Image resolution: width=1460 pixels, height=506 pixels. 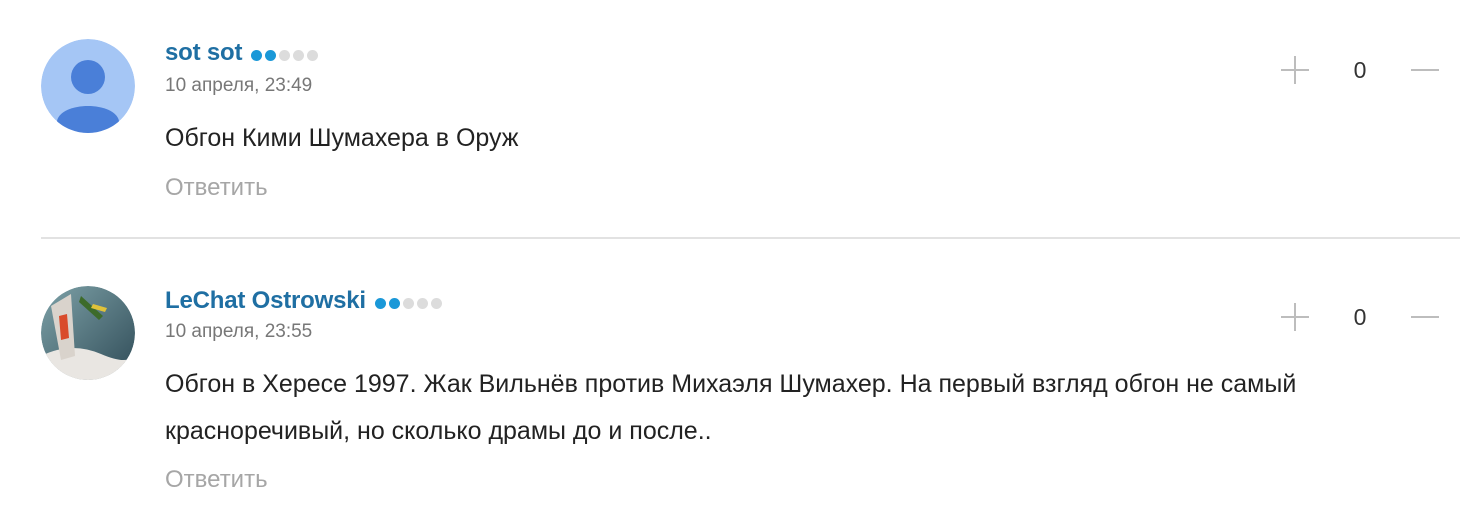 What do you see at coordinates (750, 238) in the screenshot?
I see `comment-divider` at bounding box center [750, 238].